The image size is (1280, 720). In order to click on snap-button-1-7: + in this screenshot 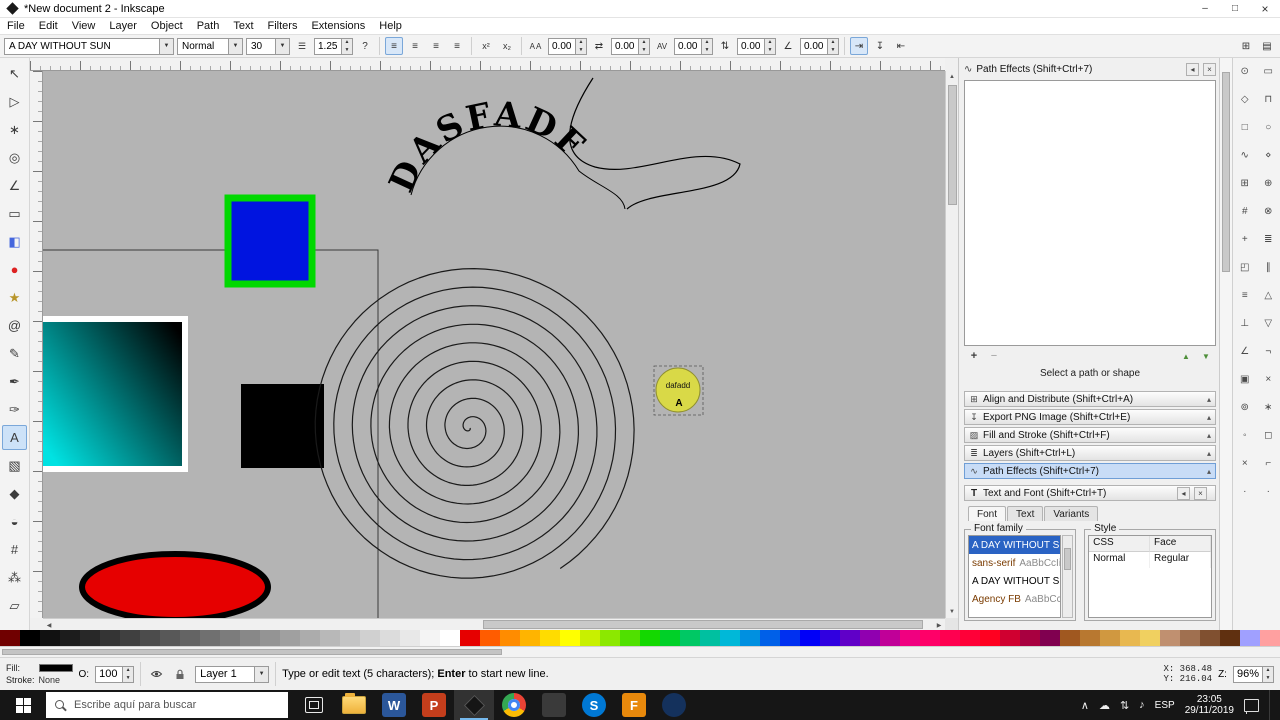, I will do `click(1245, 239)`.